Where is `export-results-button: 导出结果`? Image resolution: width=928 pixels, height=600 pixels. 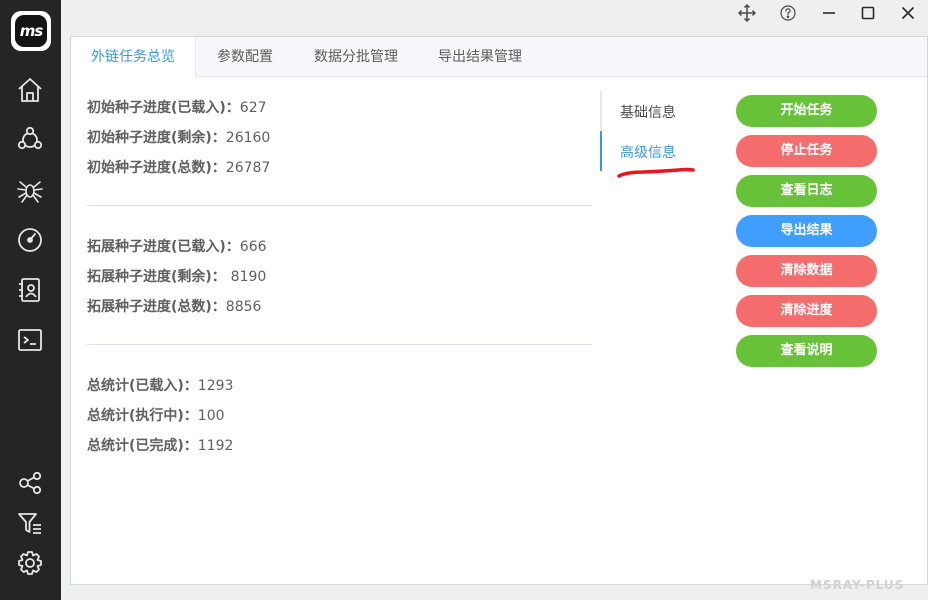
export-results-button: 导出结果 is located at coordinates (806, 231).